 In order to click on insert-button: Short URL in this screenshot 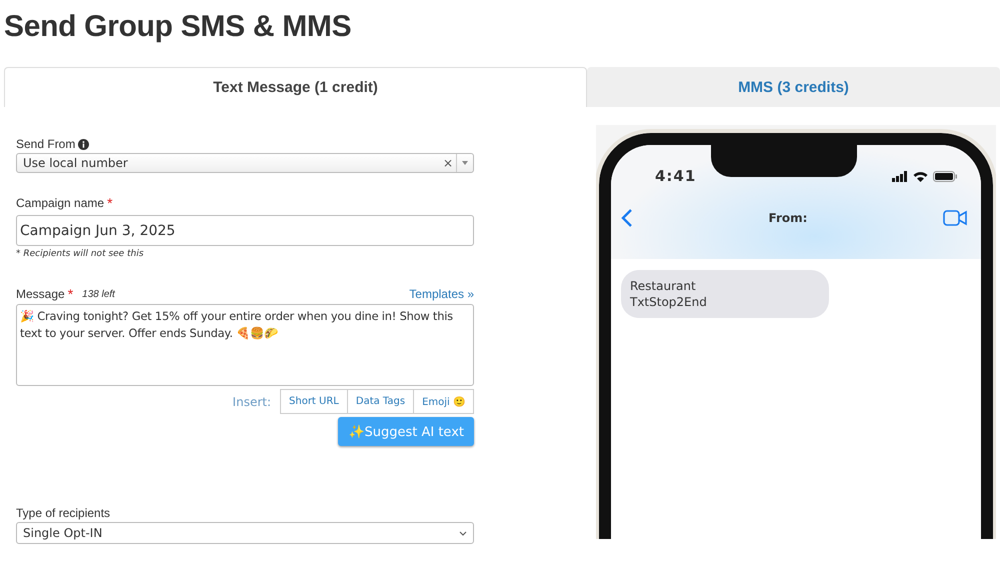, I will do `click(314, 401)`.